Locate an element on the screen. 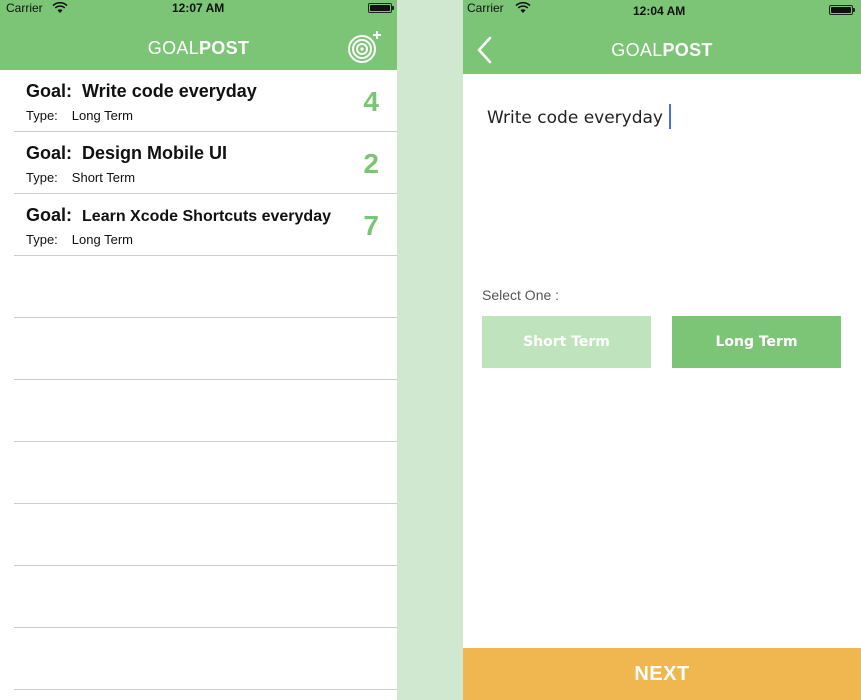 The height and width of the screenshot is (700, 861). goal-line: Goal: Learn Xcode Shortcuts everyday is located at coordinates (178, 215).